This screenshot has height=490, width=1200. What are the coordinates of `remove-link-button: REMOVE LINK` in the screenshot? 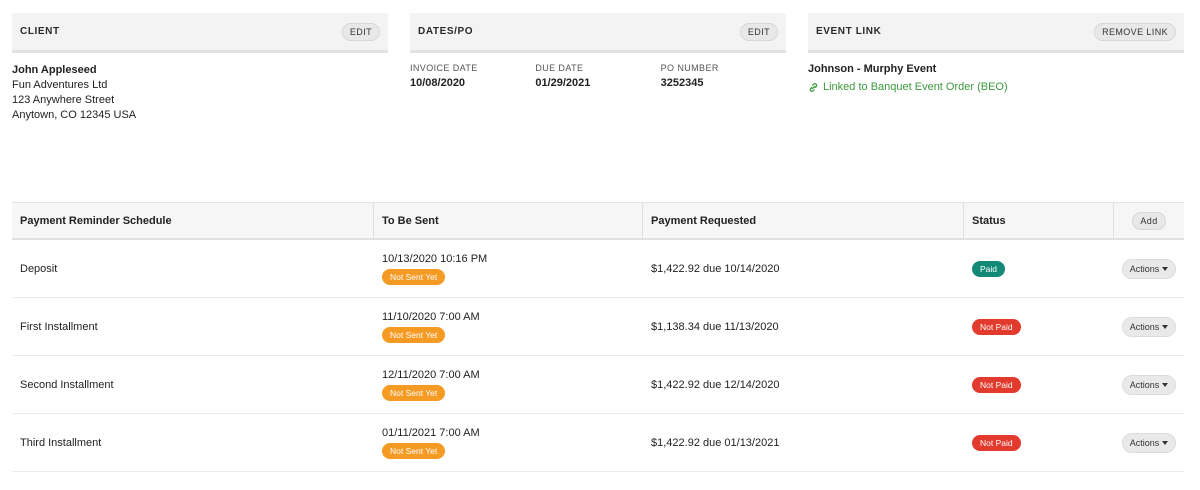 It's located at (1135, 31).